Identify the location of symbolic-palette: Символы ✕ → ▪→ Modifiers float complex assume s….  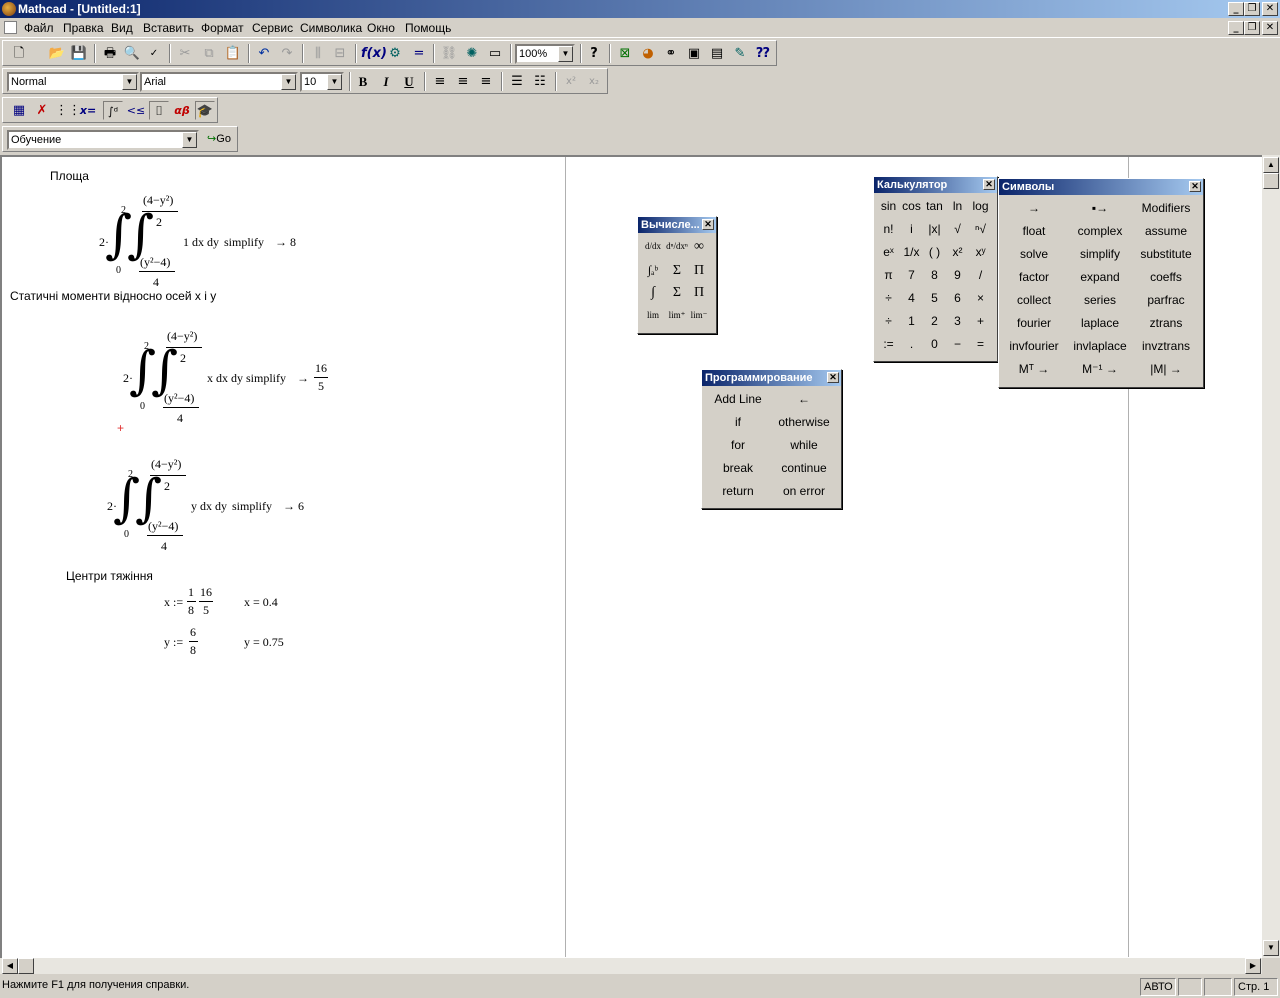
(1101, 283).